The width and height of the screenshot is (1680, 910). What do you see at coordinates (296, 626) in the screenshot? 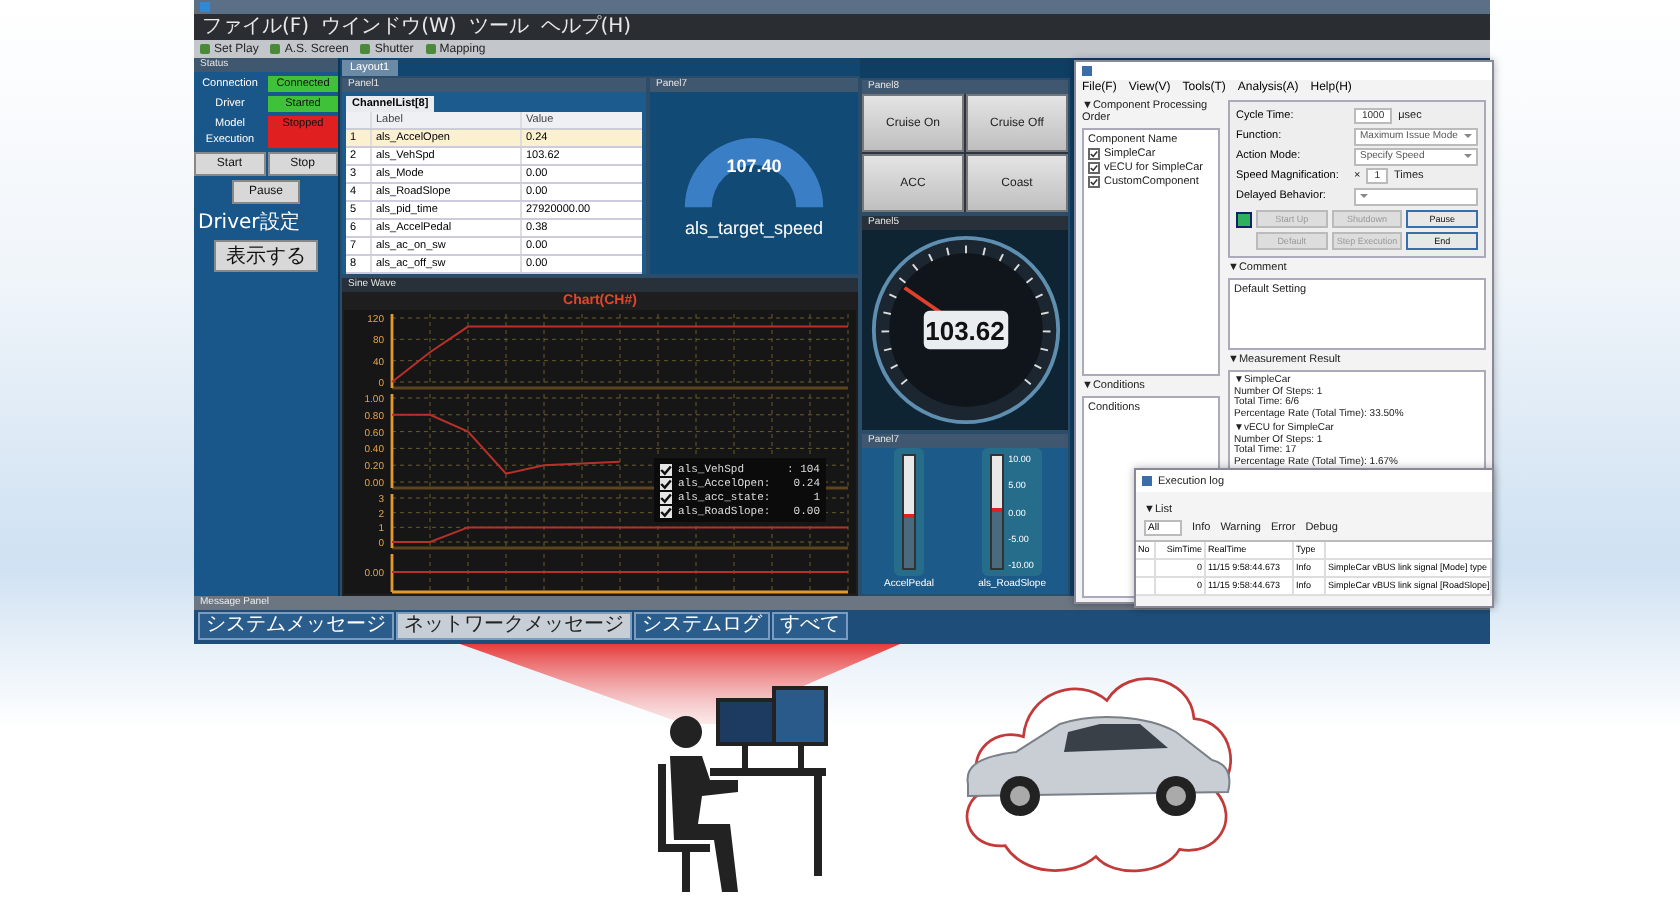
I see `message-tab: システムメッセージ` at bounding box center [296, 626].